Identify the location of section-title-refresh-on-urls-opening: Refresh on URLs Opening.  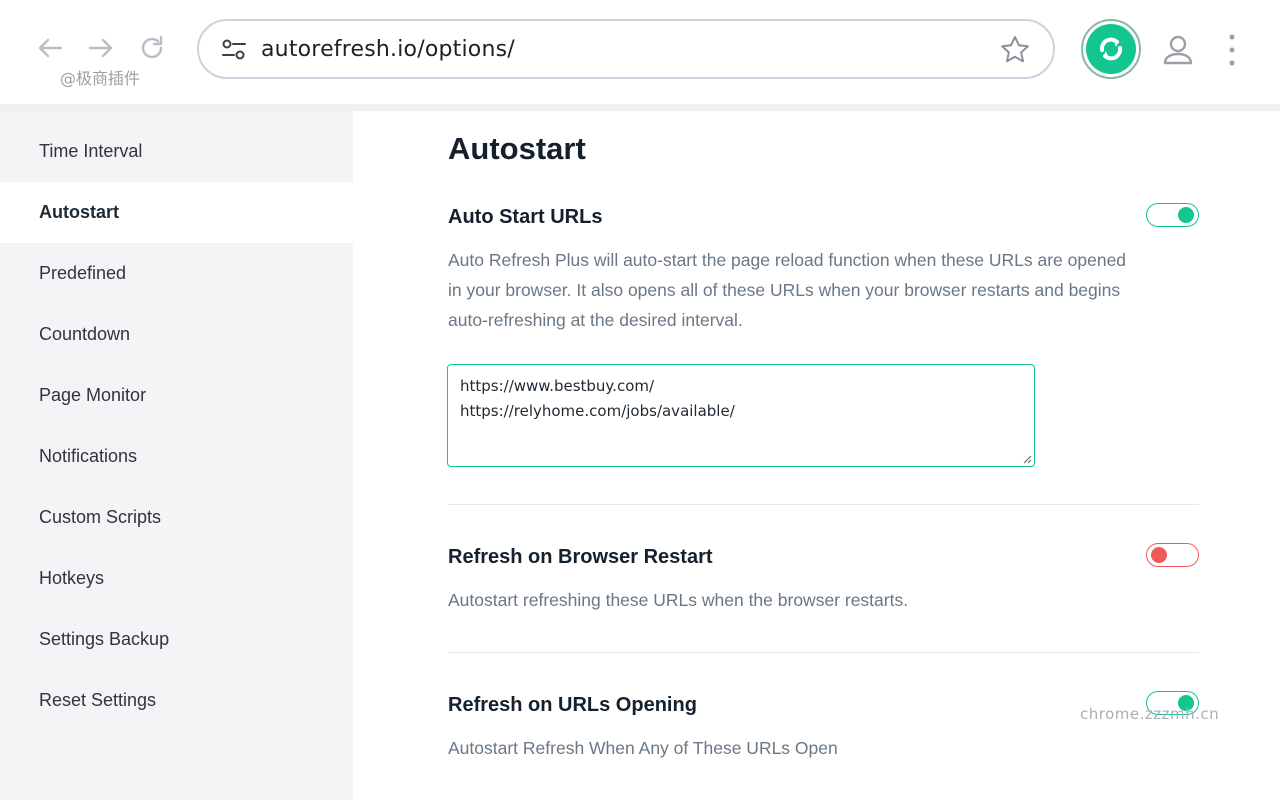
(572, 705).